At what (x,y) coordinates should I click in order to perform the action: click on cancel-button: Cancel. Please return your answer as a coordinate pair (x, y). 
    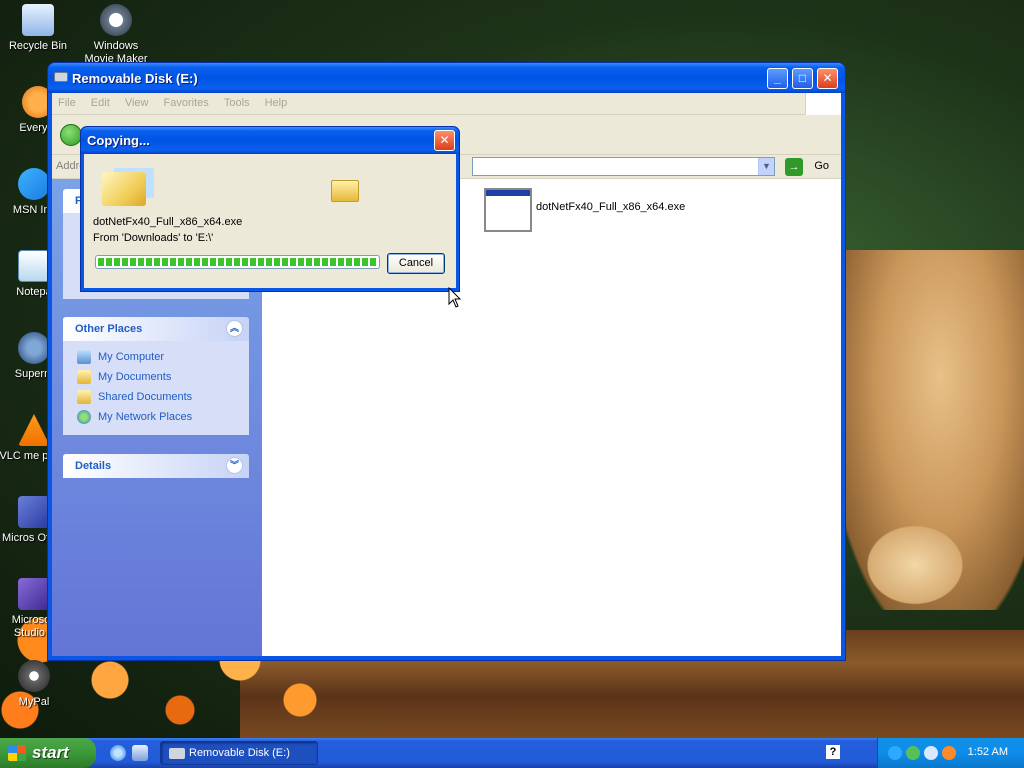
    Looking at the image, I should click on (416, 263).